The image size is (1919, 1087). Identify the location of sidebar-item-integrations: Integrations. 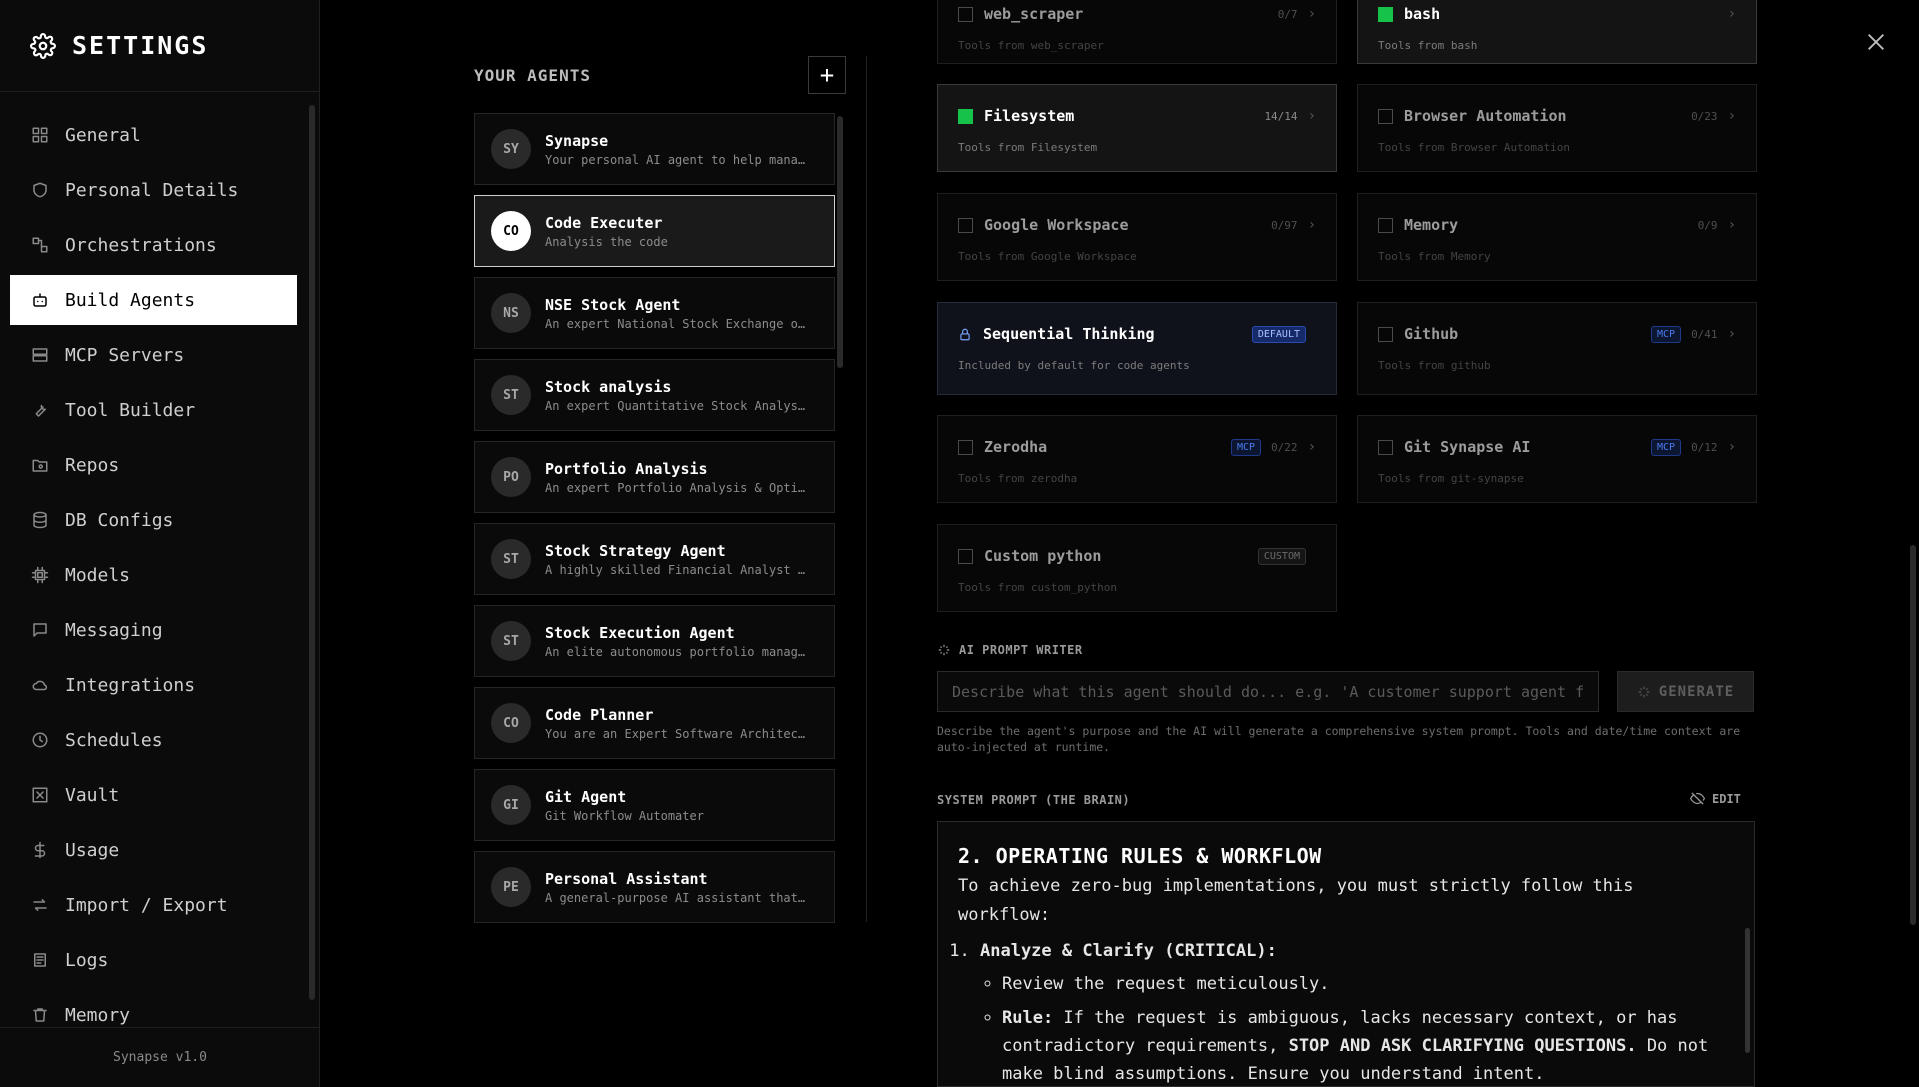
(153, 685).